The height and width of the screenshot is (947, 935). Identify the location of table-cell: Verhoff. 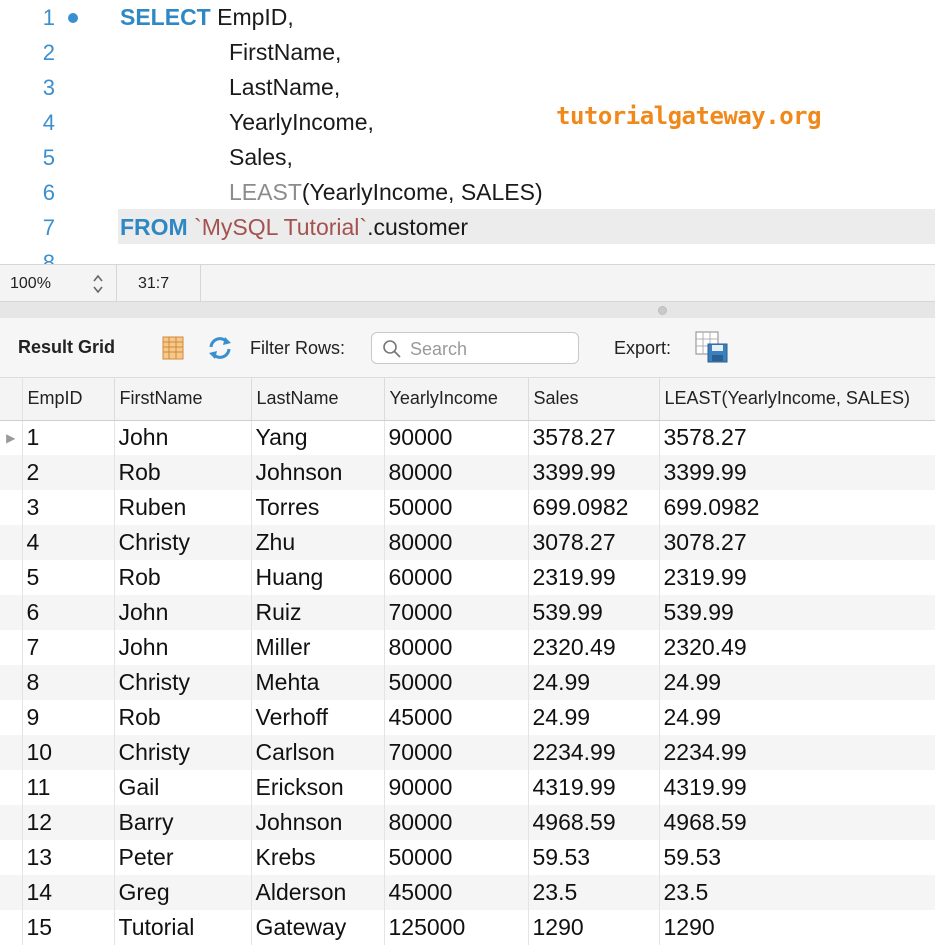
(318, 717).